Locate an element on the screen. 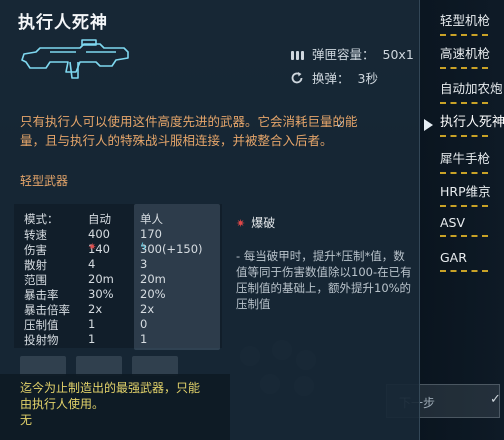 This screenshot has height=440, width=504. shield-bolt-icon: ϟ is located at coordinates (143, 247).